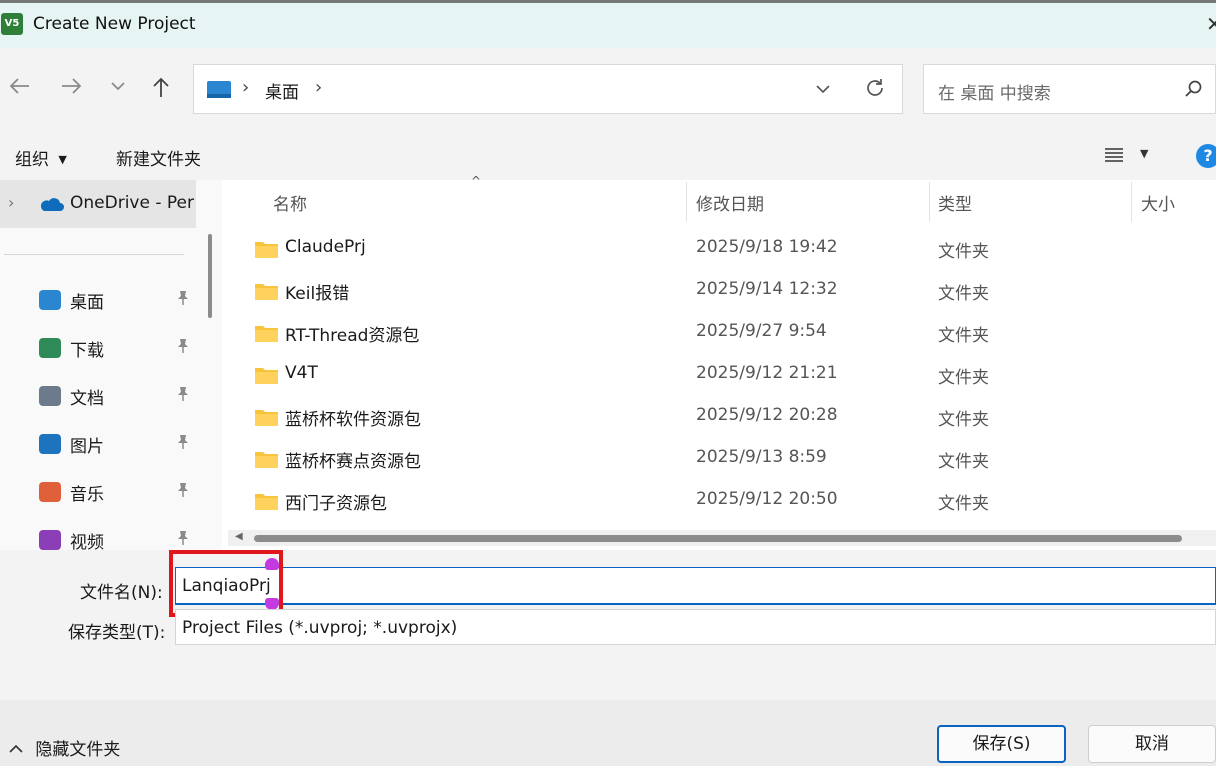 This screenshot has width=1216, height=766. I want to click on horizontal-scrollbar: ◀, so click(722, 538).